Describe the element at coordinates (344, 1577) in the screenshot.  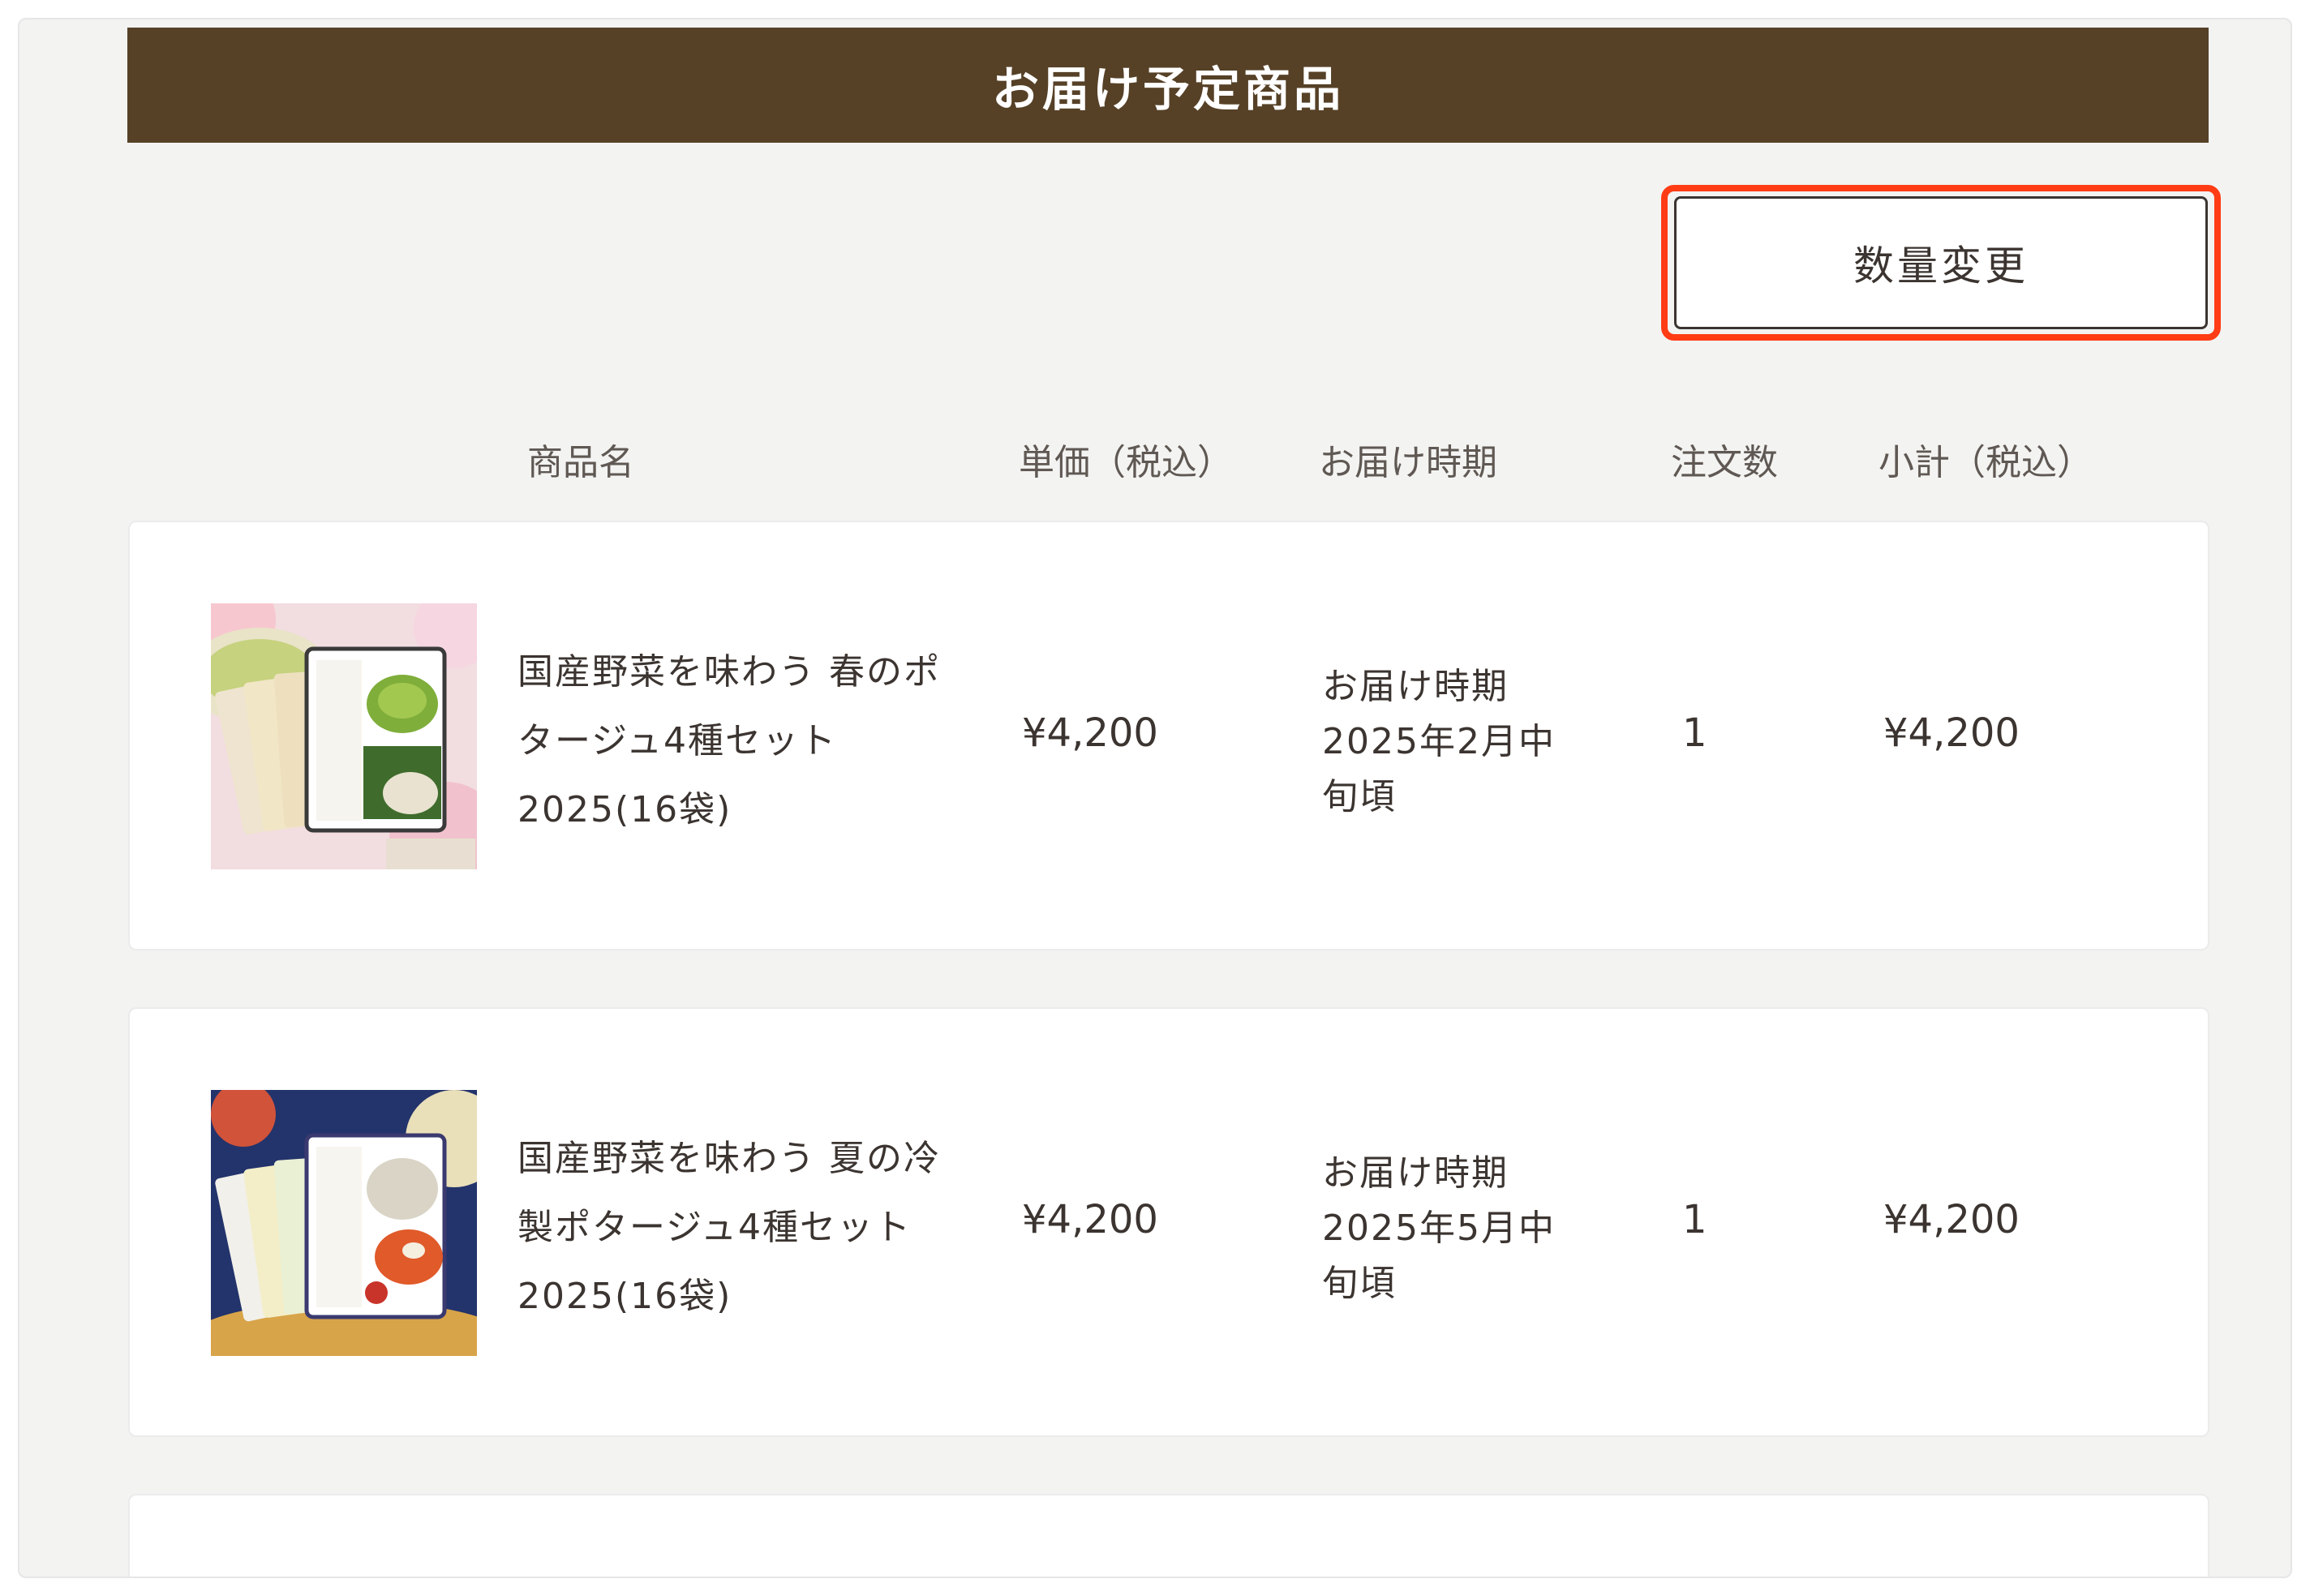
I see `product-image-partial` at that location.